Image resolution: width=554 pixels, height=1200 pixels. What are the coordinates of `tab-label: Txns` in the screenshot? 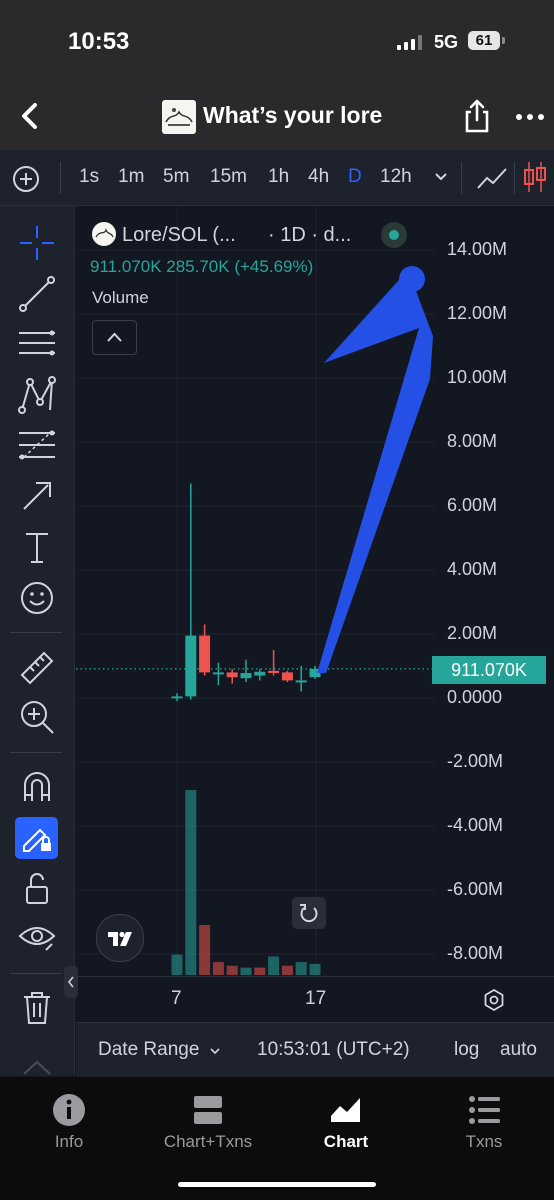 It's located at (484, 1141).